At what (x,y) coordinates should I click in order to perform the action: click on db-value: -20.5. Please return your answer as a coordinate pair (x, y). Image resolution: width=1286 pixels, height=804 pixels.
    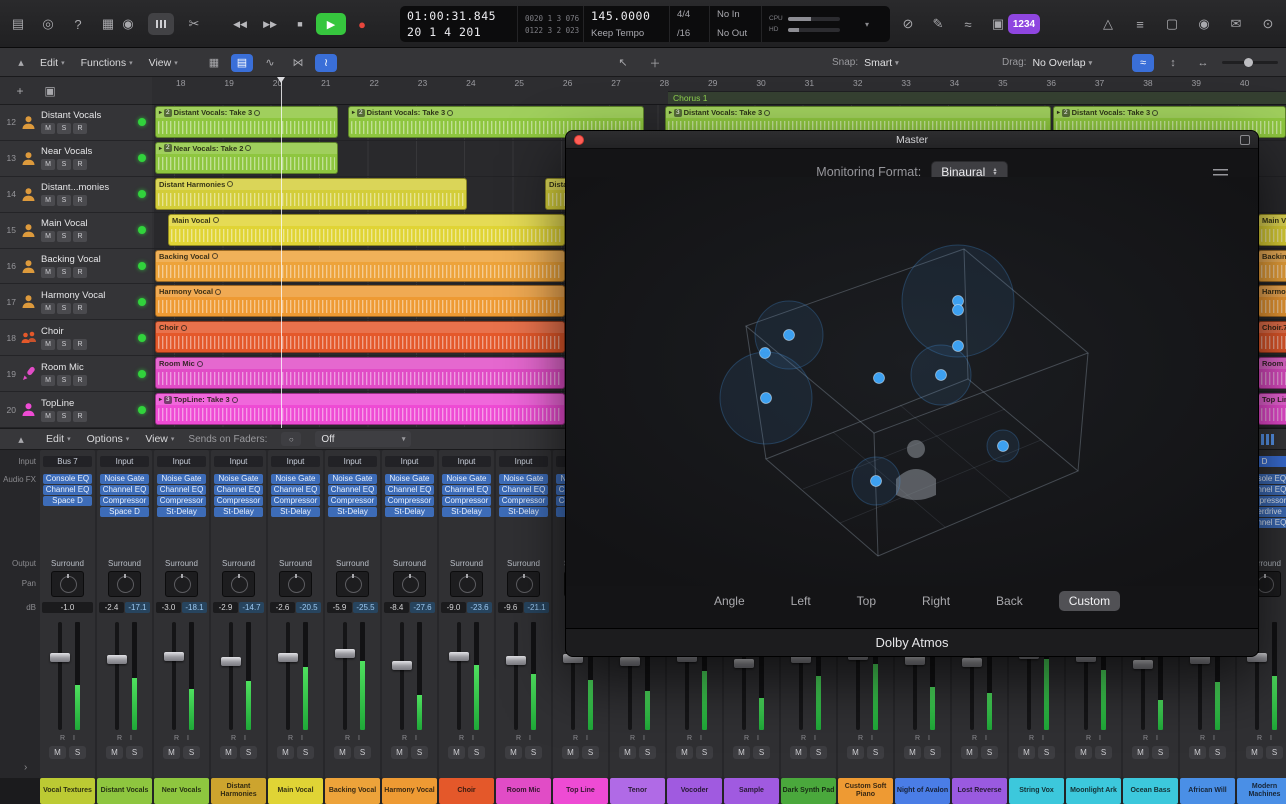
    Looking at the image, I should click on (308, 607).